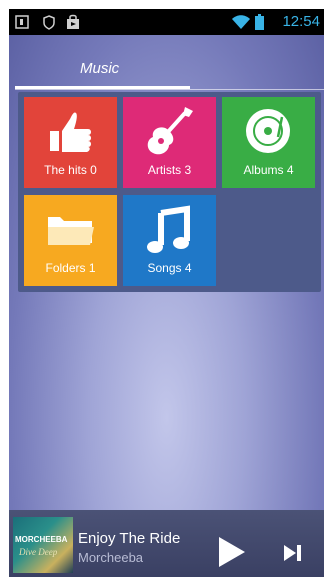 The height and width of the screenshot is (577, 324). I want to click on tab-divider, so click(169, 89).